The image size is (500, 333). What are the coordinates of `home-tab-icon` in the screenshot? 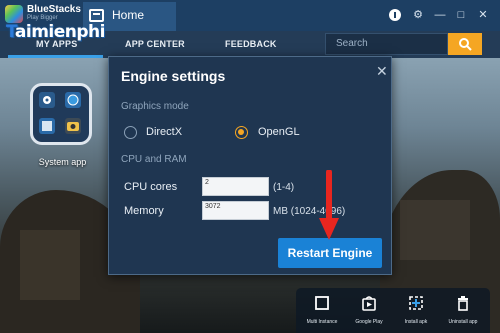 It's located at (96, 15).